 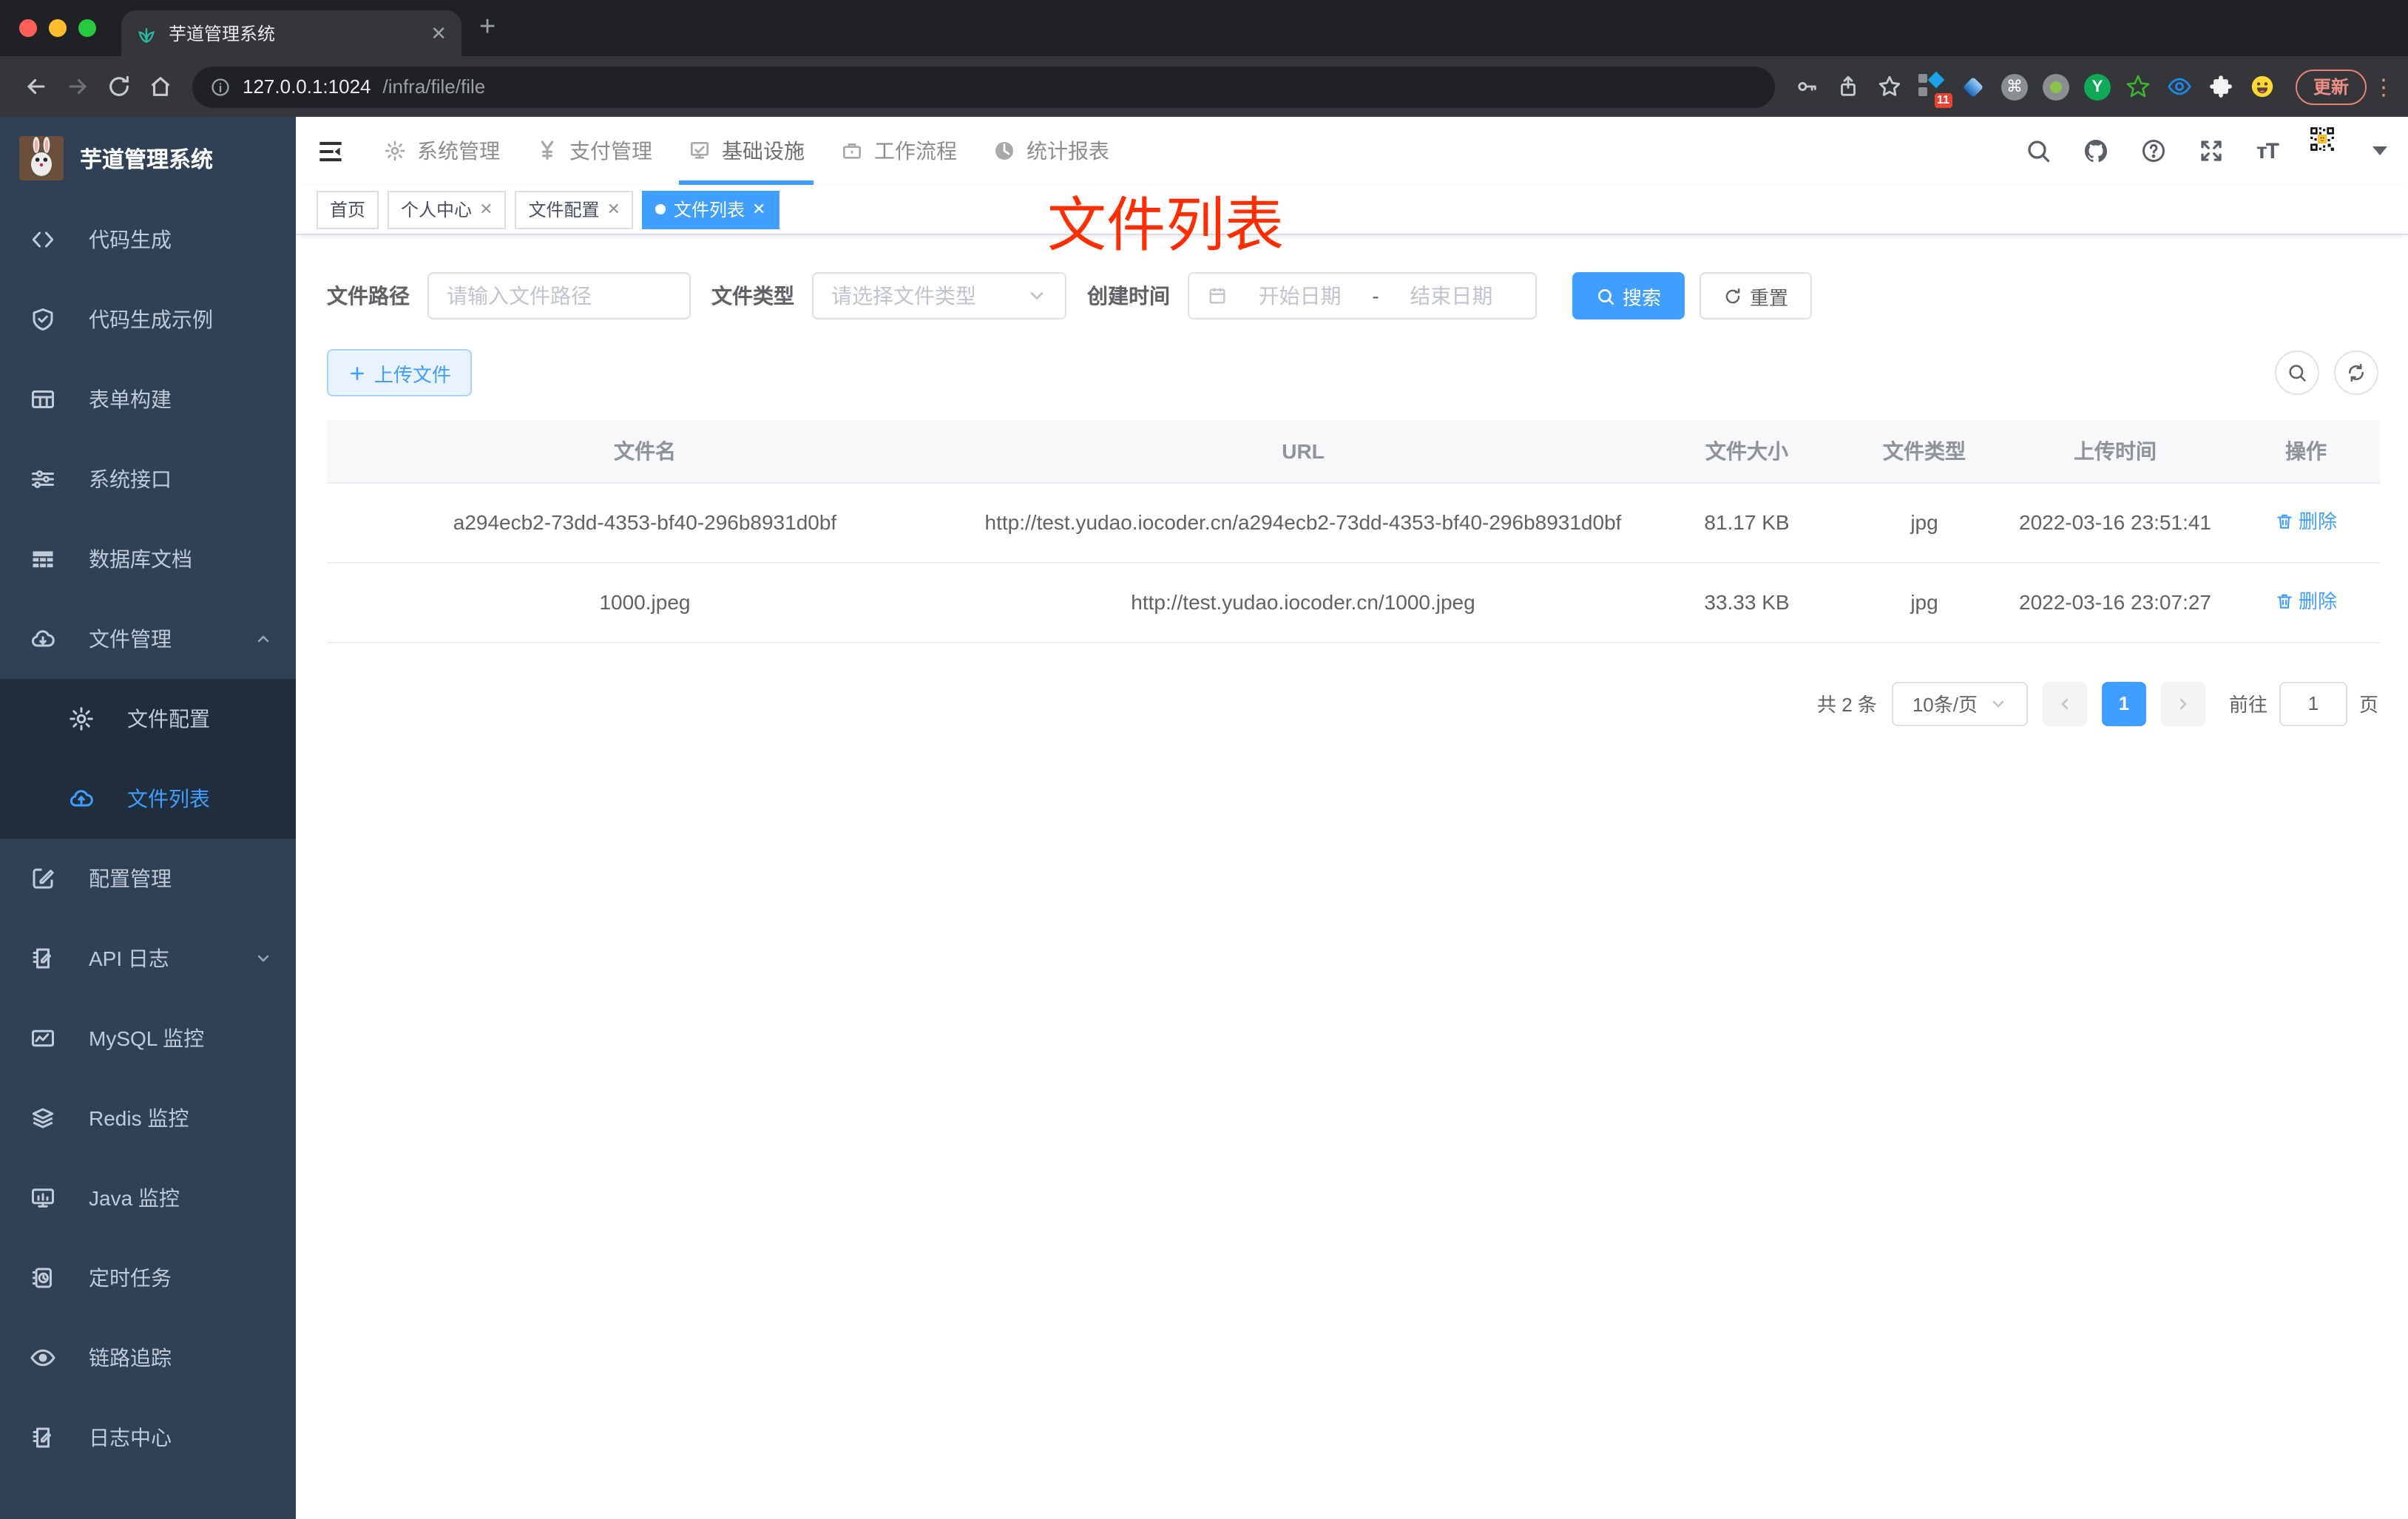 I want to click on top-menu-infrastructure: 基础设施, so click(x=746, y=151).